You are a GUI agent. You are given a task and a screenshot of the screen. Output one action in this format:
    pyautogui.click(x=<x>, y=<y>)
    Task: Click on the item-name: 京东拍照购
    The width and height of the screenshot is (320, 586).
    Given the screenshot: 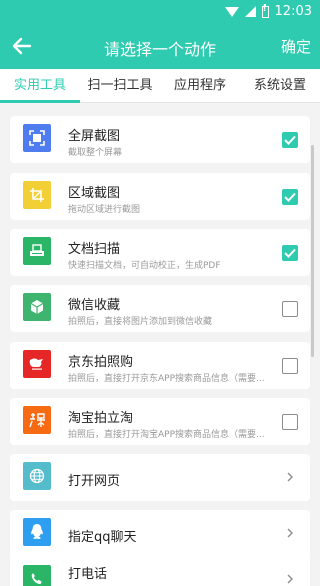 What is the action you would take?
    pyautogui.click(x=101, y=362)
    